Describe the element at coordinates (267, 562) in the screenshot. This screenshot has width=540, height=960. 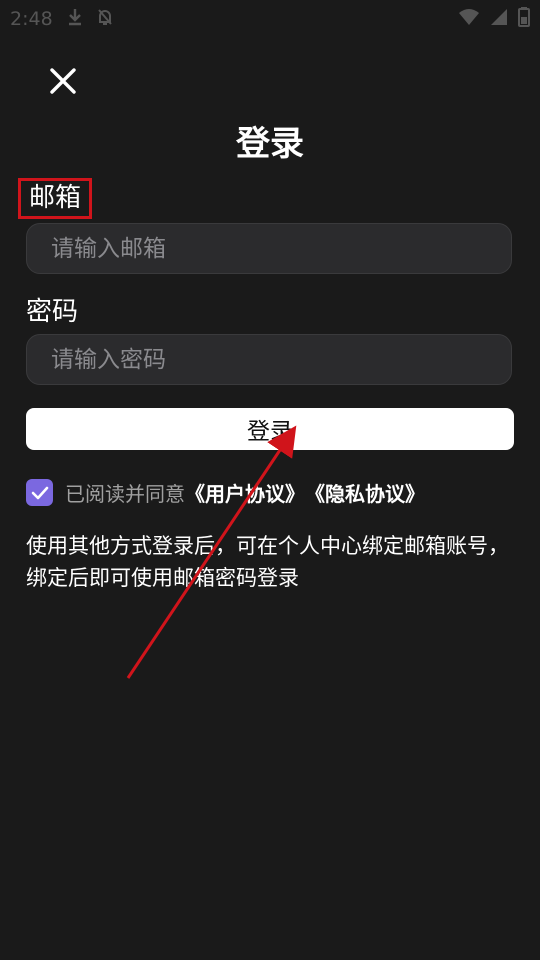
I see `binding-tip: 使用其他方式登录后，可在个人中心绑定邮箱账号，绑定后即可使用邮箱密码登录` at that location.